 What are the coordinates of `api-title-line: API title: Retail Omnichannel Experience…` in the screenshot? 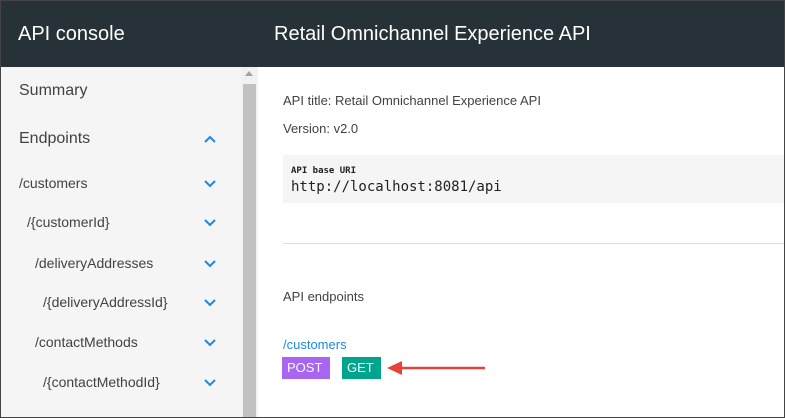 It's located at (412, 100).